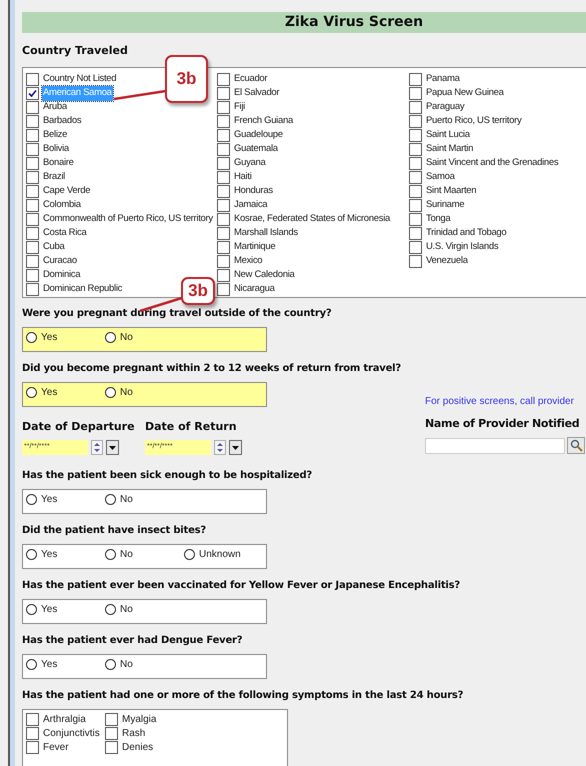 The height and width of the screenshot is (766, 586). What do you see at coordinates (58, 163) in the screenshot?
I see `country-label: Bonaire` at bounding box center [58, 163].